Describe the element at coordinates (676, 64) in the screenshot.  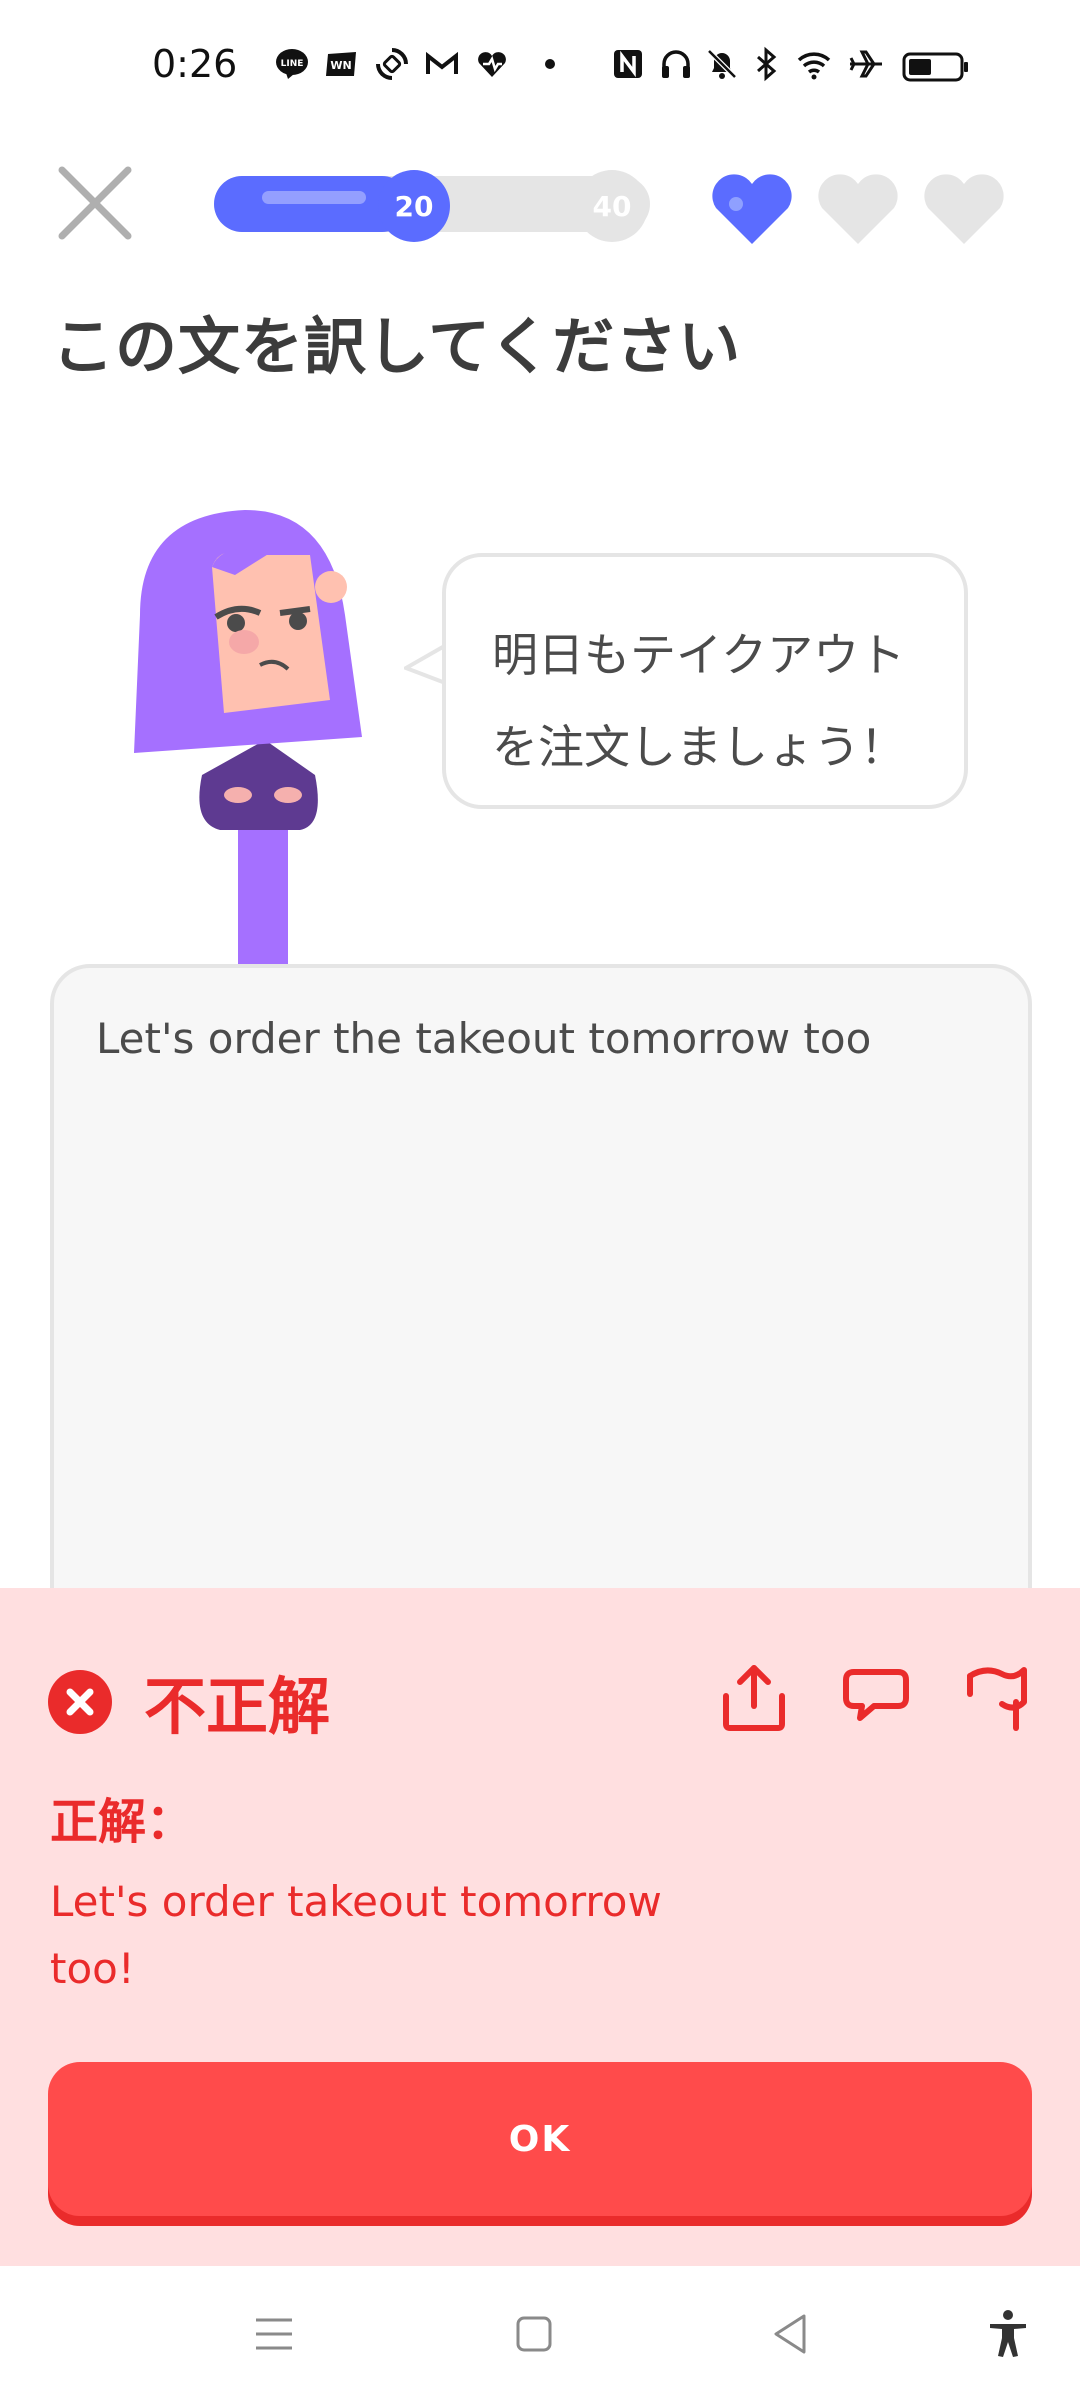
I see `headphones-icon` at that location.